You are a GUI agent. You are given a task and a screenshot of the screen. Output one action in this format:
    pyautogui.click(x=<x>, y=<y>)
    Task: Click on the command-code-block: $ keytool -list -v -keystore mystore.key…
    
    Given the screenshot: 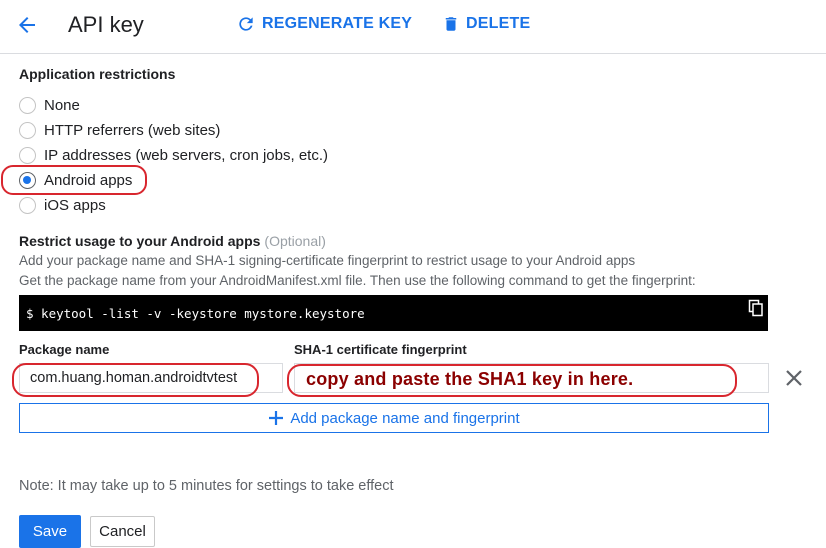 What is the action you would take?
    pyautogui.click(x=393, y=313)
    